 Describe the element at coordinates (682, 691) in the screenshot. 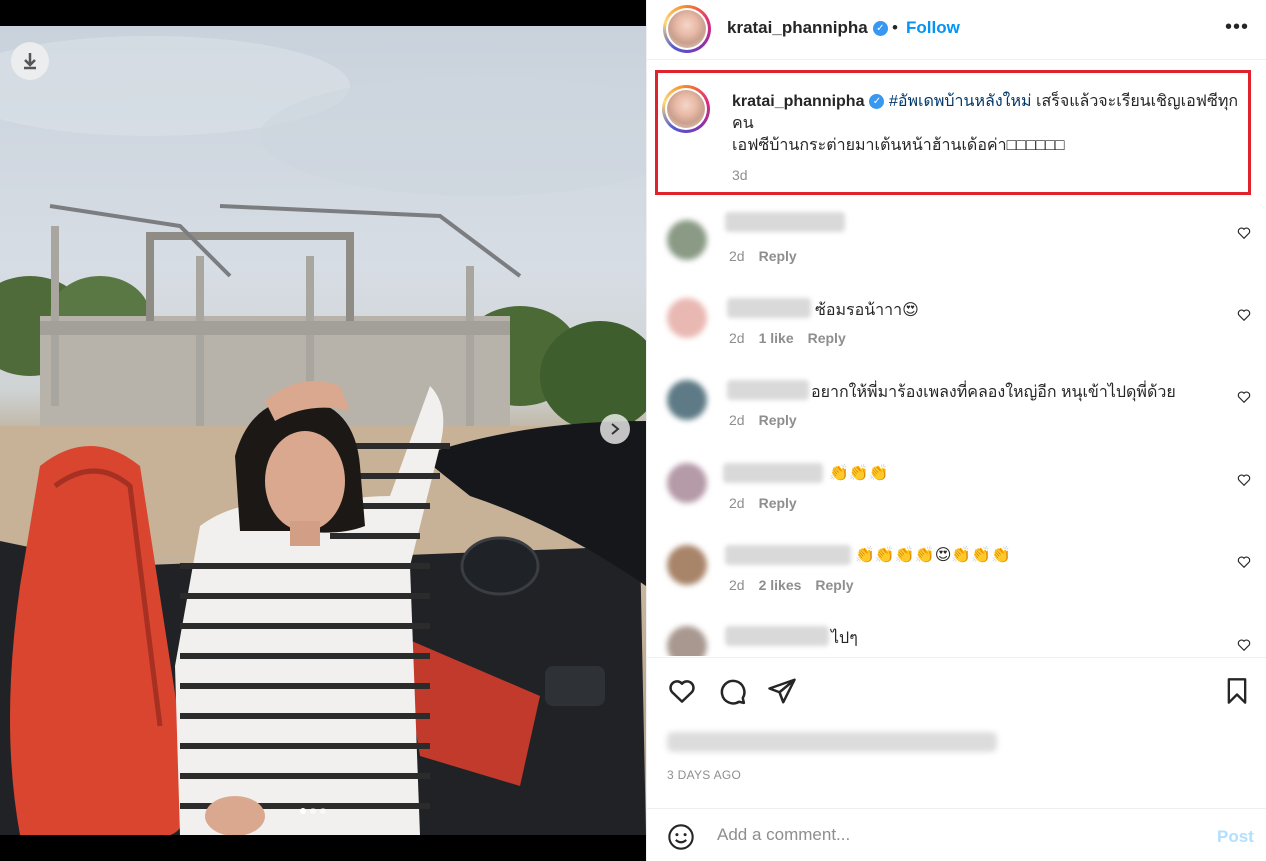

I see `heart-icon` at that location.